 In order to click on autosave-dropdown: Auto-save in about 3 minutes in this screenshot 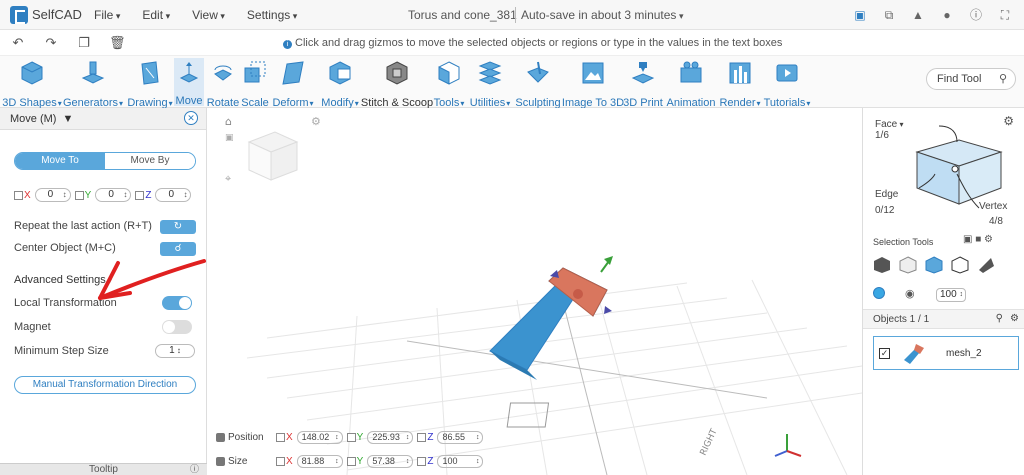, I will do `click(602, 15)`.